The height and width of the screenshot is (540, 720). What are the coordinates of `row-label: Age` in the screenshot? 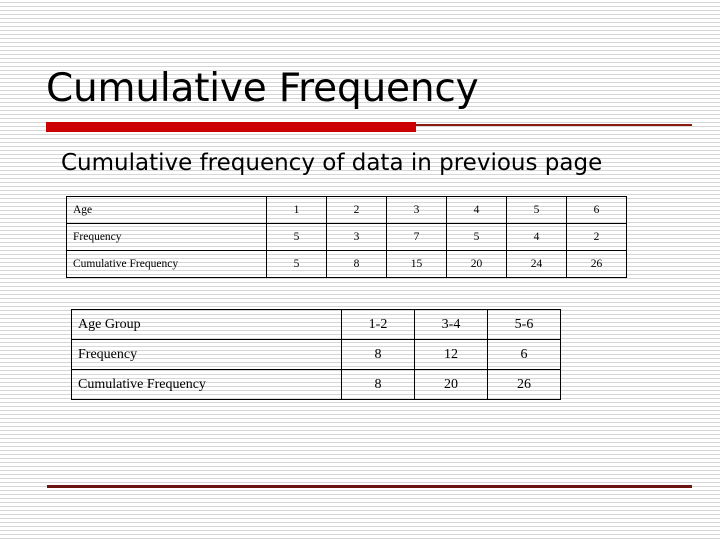 It's located at (166, 210).